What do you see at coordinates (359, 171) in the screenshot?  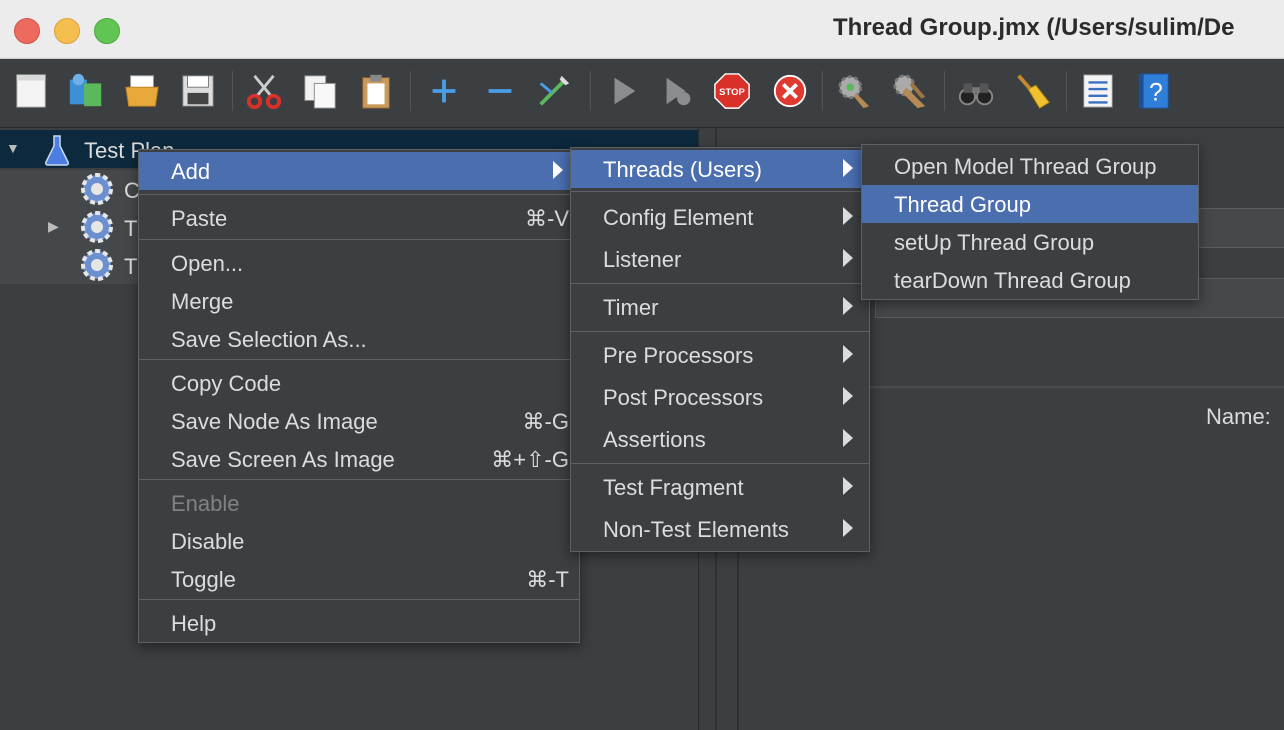 I see `menu-item-add: Add` at bounding box center [359, 171].